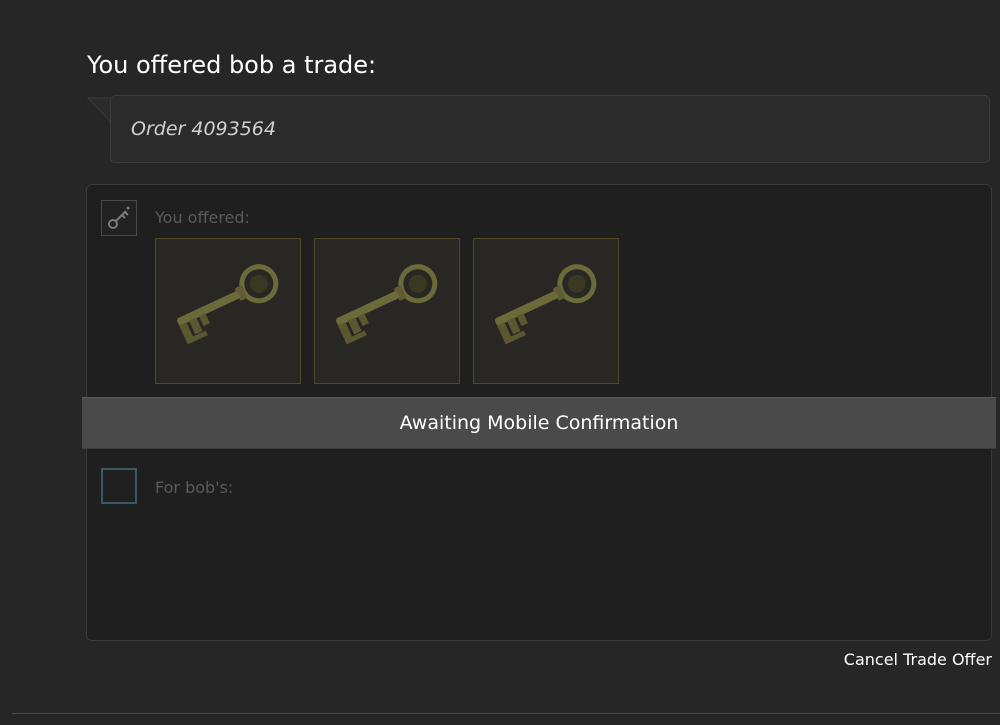 This screenshot has width=1000, height=725. I want to click on trade-message-box: Order 4093564, so click(550, 129).